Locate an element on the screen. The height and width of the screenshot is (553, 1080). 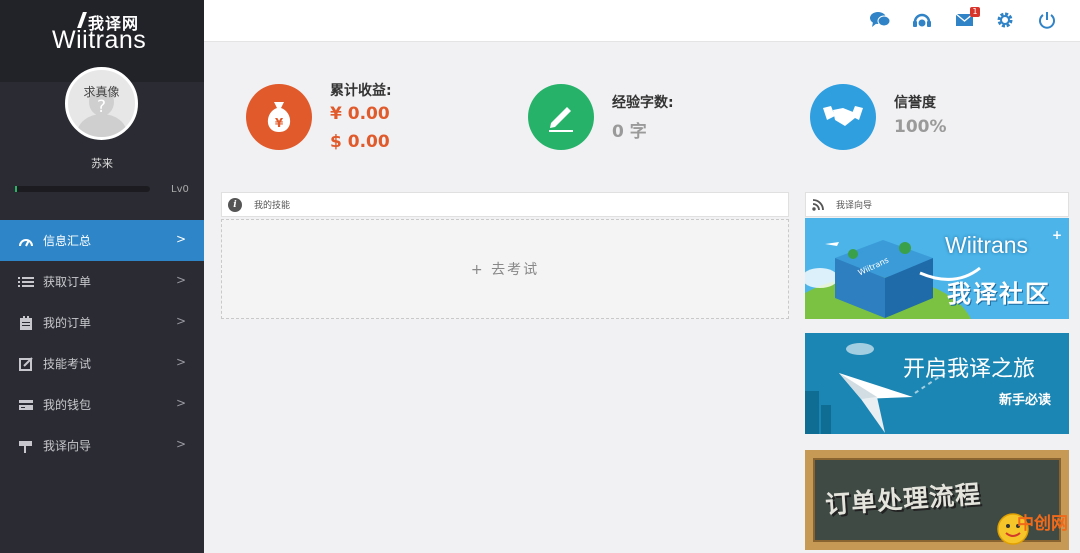
watermark: 中创网 is located at coordinates (1036, 528).